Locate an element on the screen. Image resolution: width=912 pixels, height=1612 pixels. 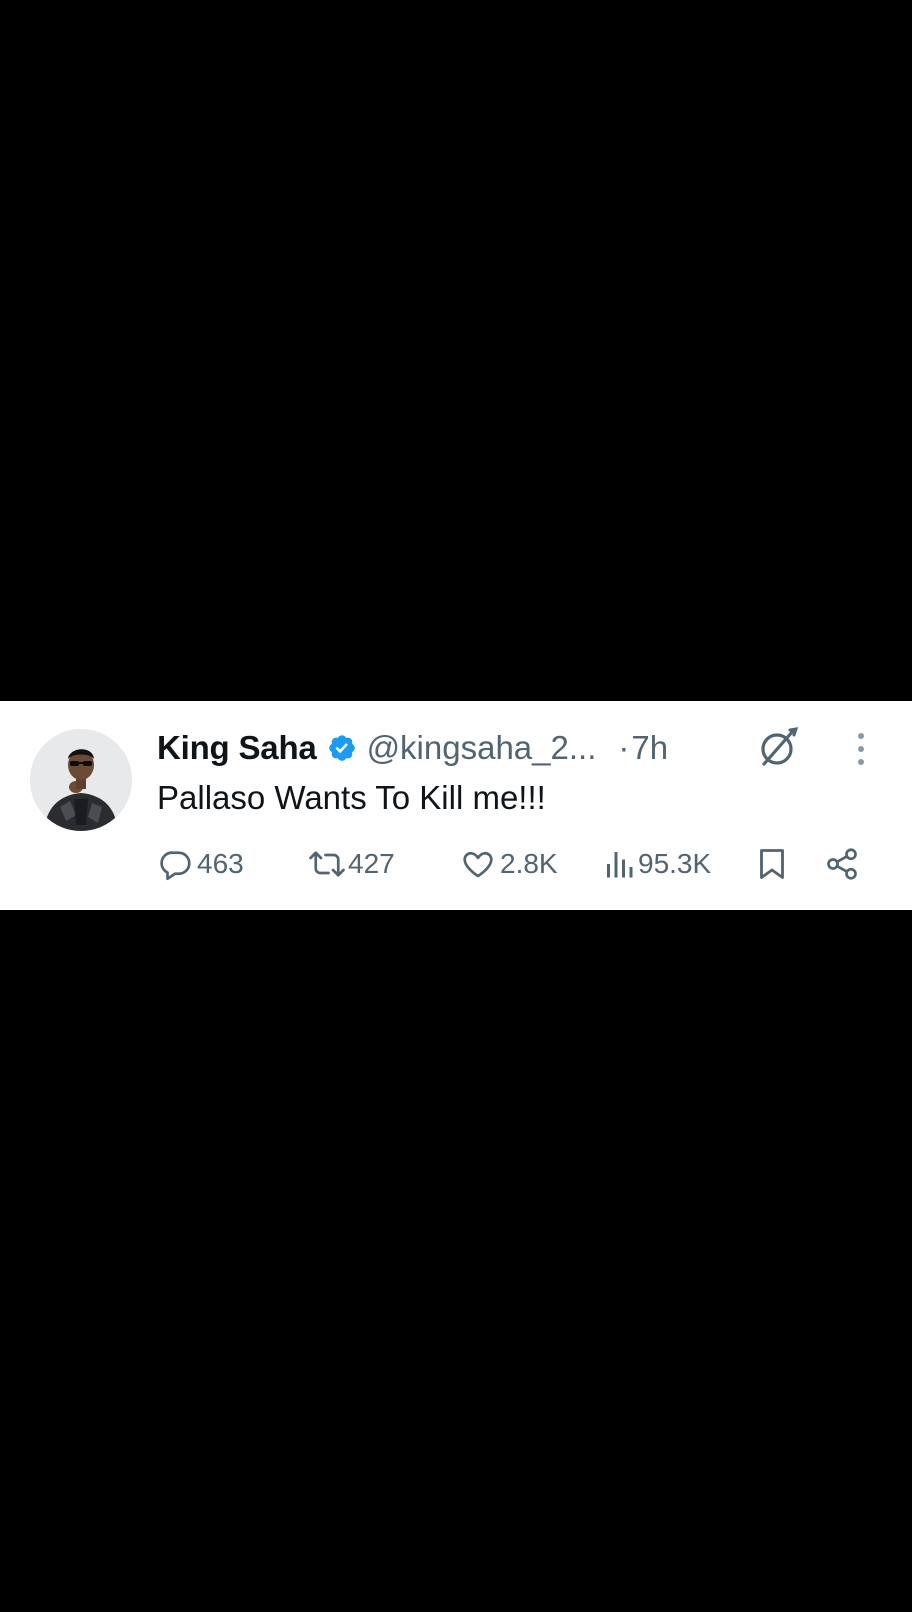
view-count: 95.3K is located at coordinates (675, 863).